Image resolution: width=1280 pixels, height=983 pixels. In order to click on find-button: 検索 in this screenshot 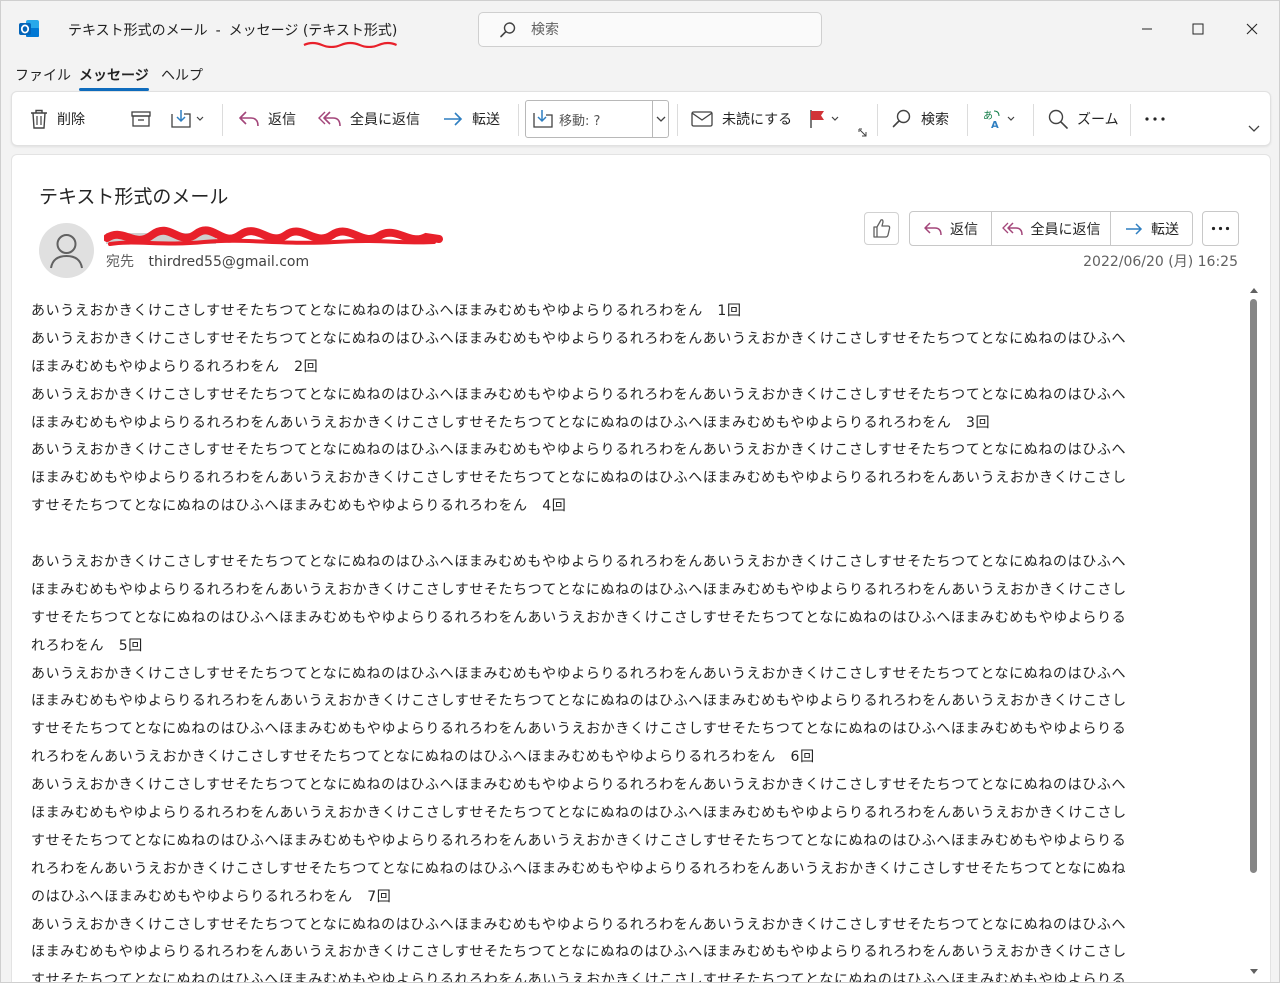, I will do `click(920, 119)`.